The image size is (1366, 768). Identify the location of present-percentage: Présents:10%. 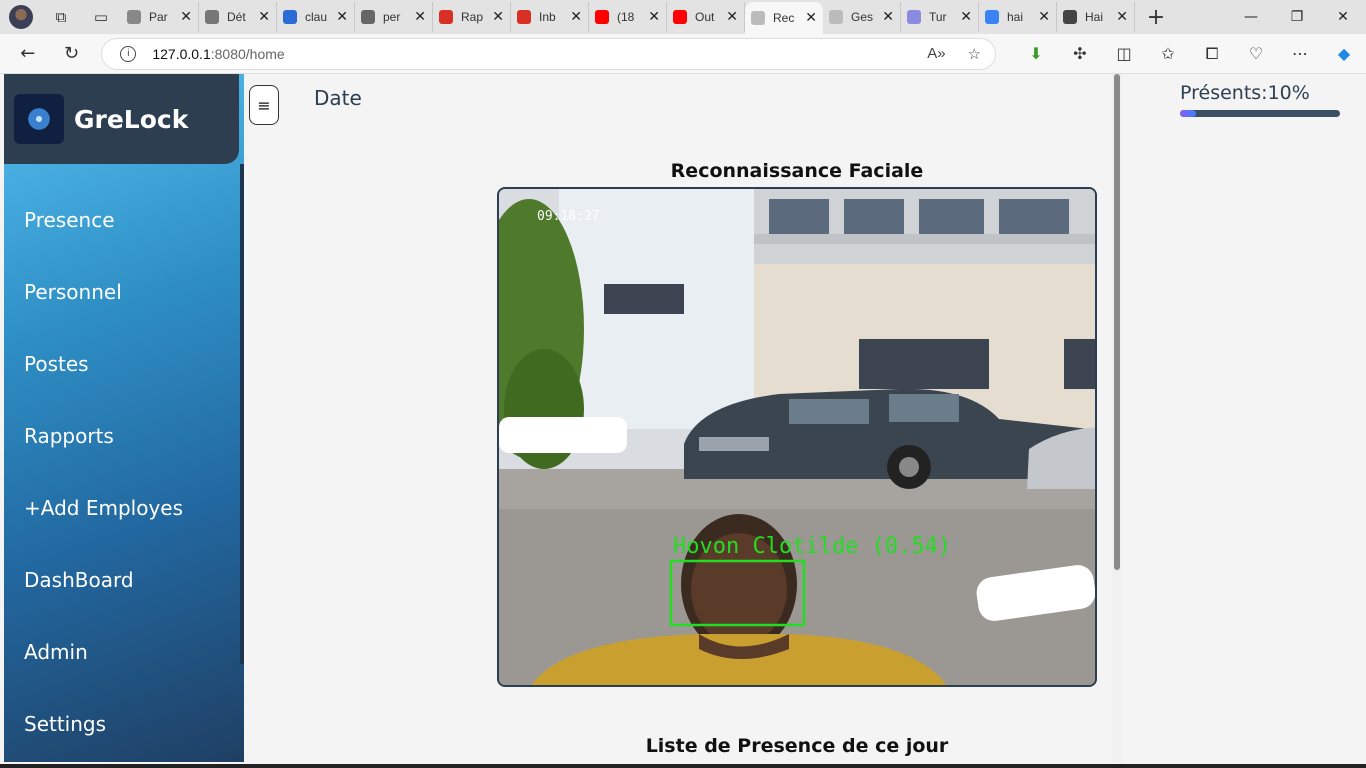
(1245, 93).